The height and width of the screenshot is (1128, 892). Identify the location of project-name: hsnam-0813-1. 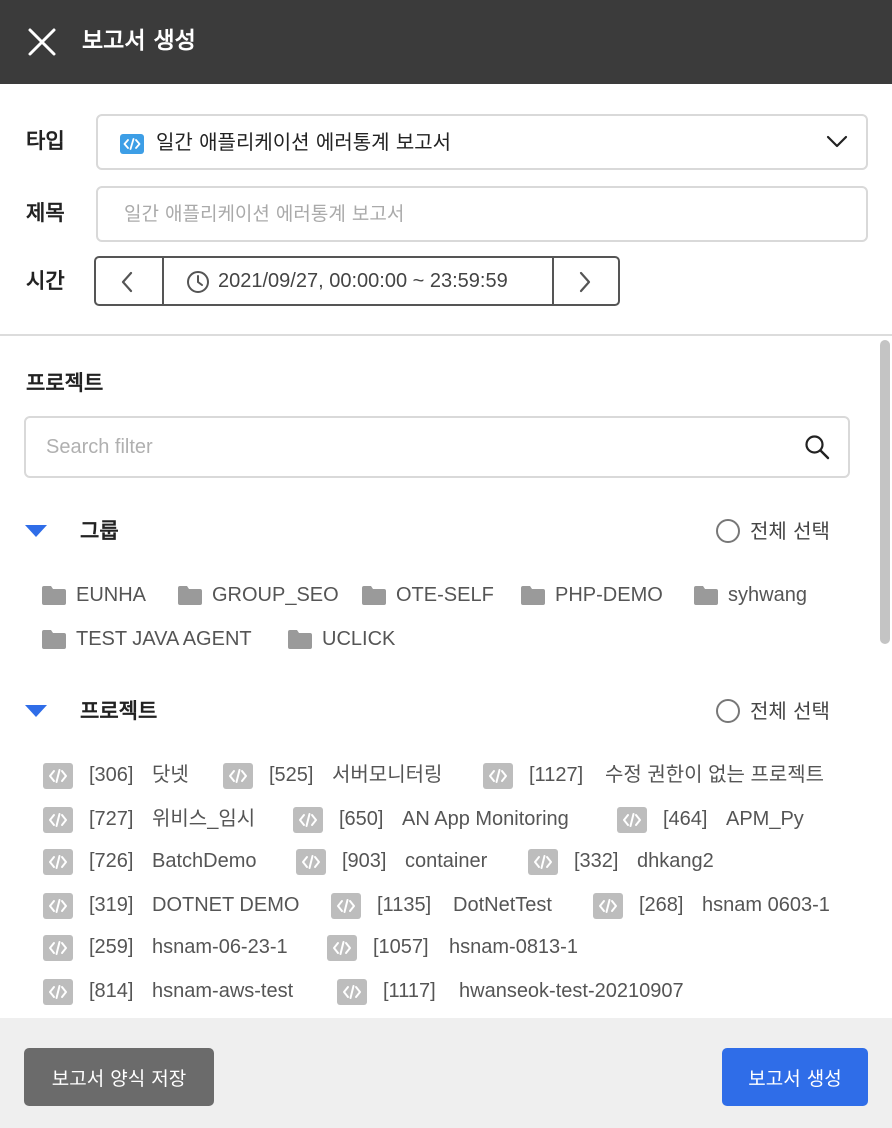
(513, 947).